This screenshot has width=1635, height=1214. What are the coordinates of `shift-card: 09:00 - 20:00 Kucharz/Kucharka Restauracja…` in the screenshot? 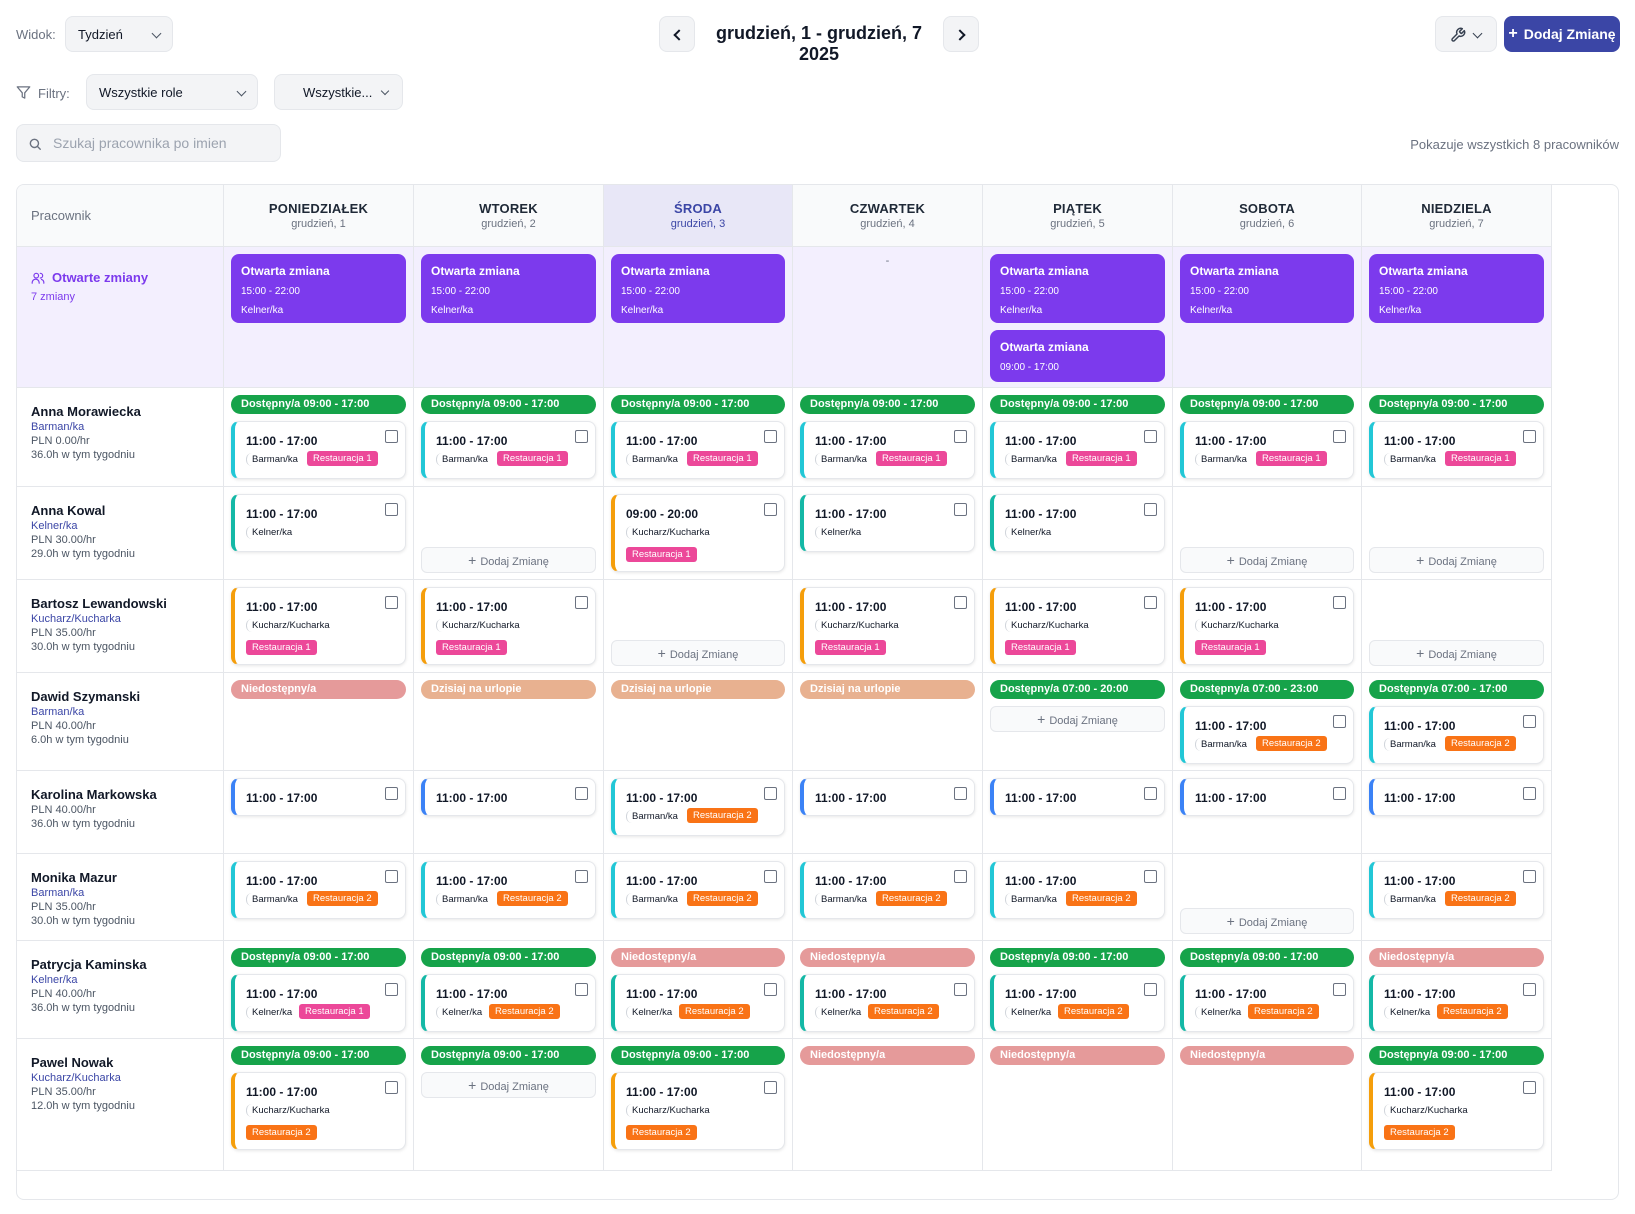 It's located at (698, 533).